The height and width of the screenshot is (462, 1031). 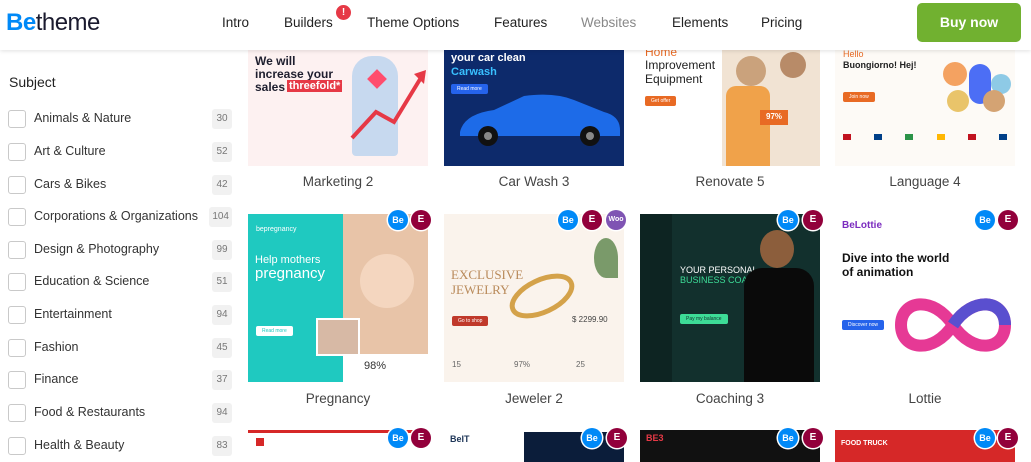 What do you see at coordinates (79, 445) in the screenshot?
I see `filter-label: Health & Beauty` at bounding box center [79, 445].